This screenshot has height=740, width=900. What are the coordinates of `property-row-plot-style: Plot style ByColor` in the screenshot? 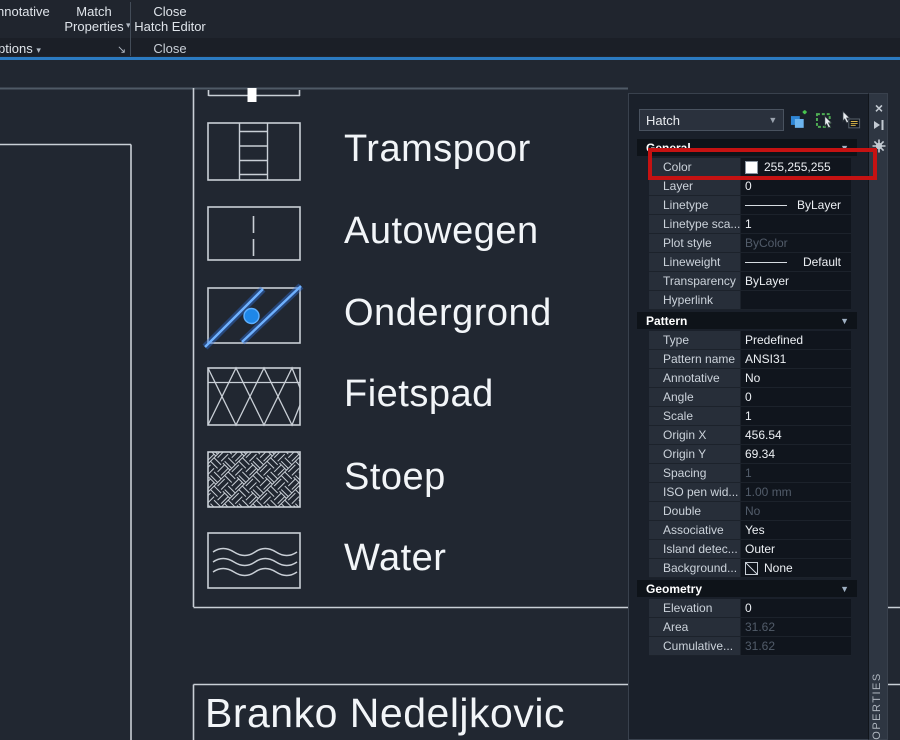 It's located at (750, 243).